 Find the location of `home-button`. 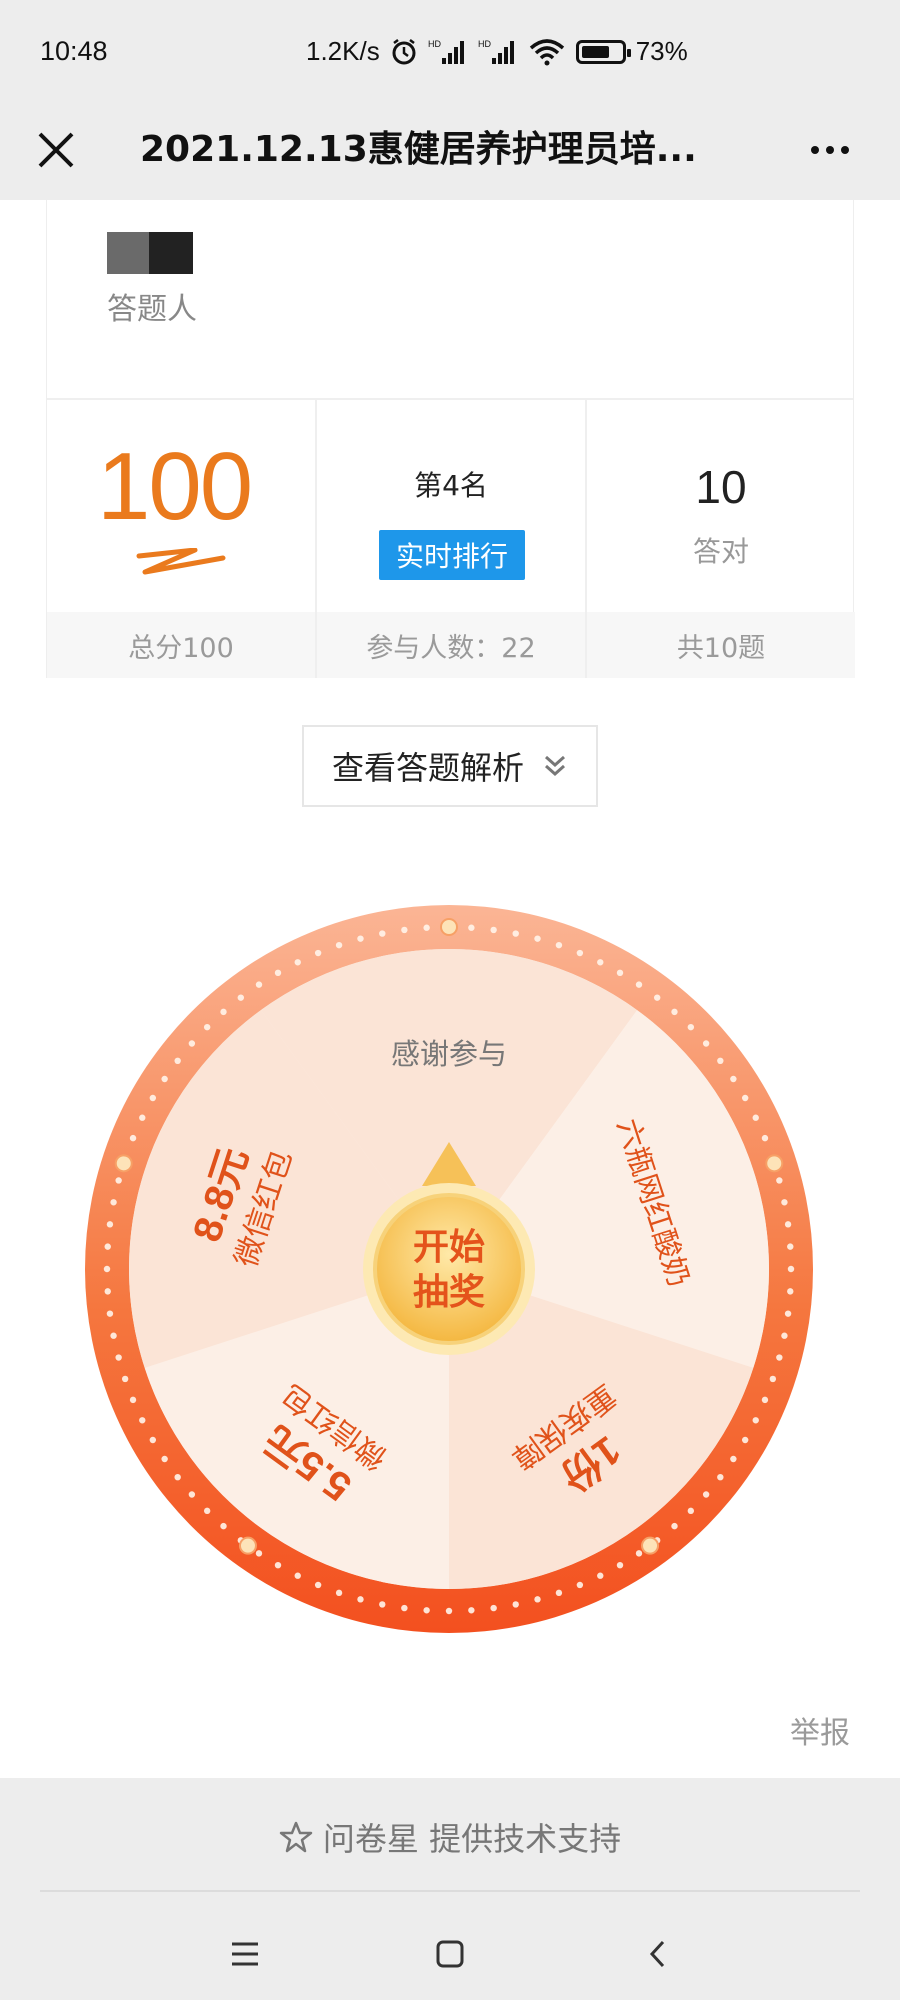

home-button is located at coordinates (450, 1954).